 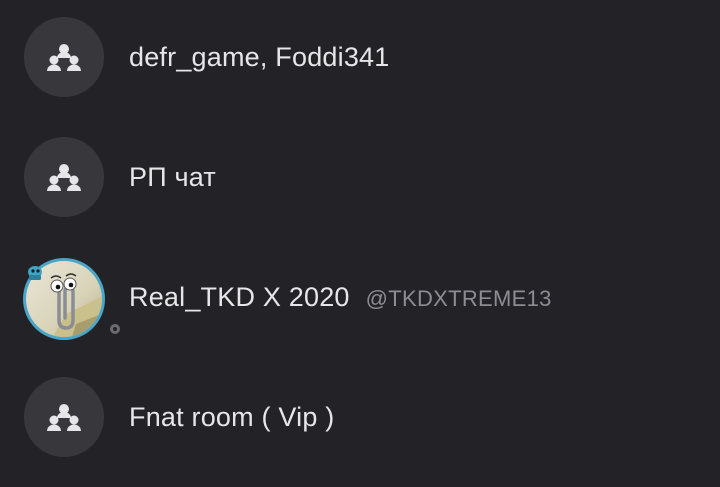 What do you see at coordinates (115, 329) in the screenshot?
I see `offline-status-indicator` at bounding box center [115, 329].